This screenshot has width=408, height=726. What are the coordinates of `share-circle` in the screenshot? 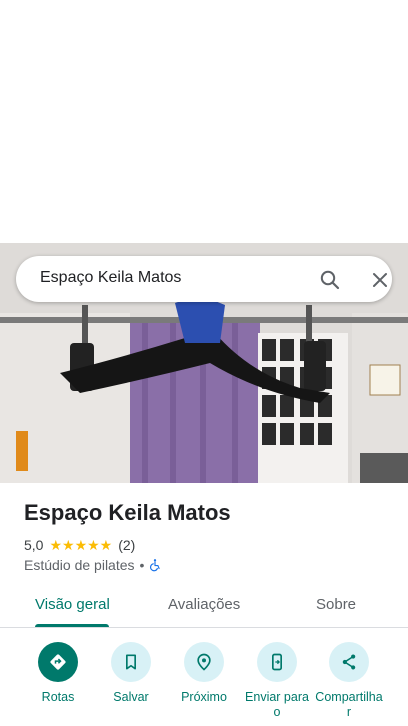 It's located at (349, 662).